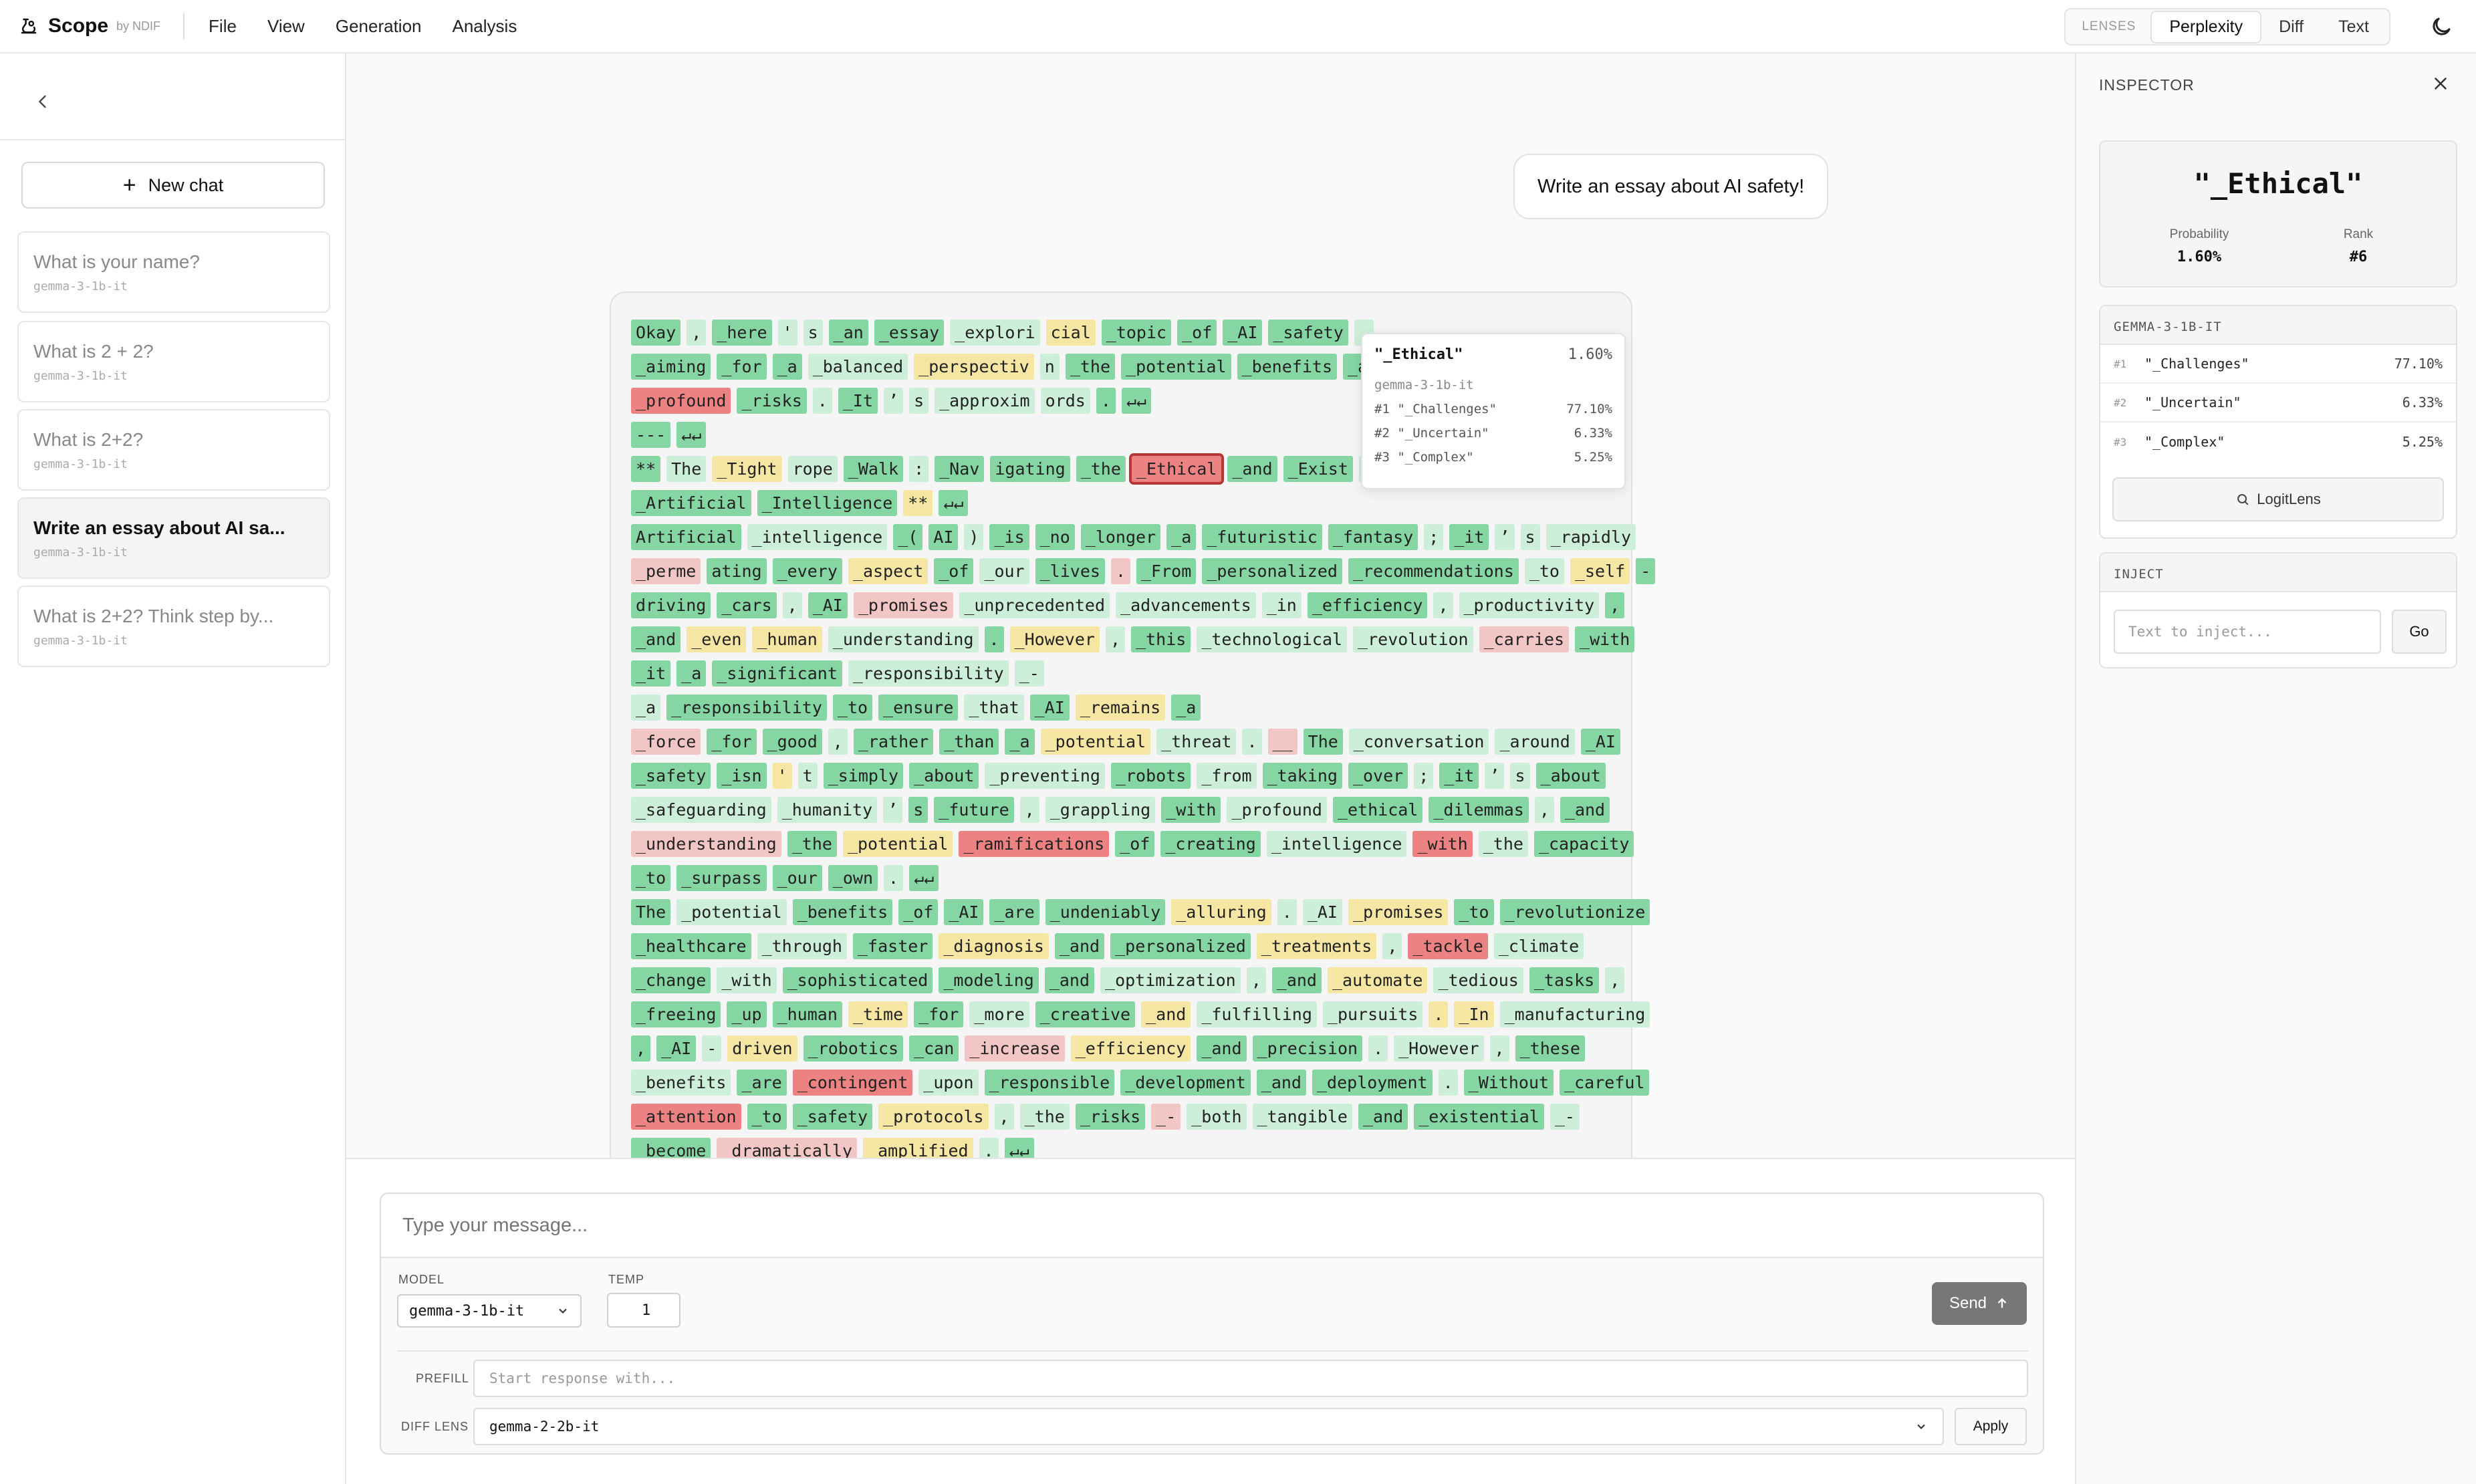 The image size is (2476, 1484). What do you see at coordinates (1318, 469) in the screenshot?
I see `token: _Exist` at bounding box center [1318, 469].